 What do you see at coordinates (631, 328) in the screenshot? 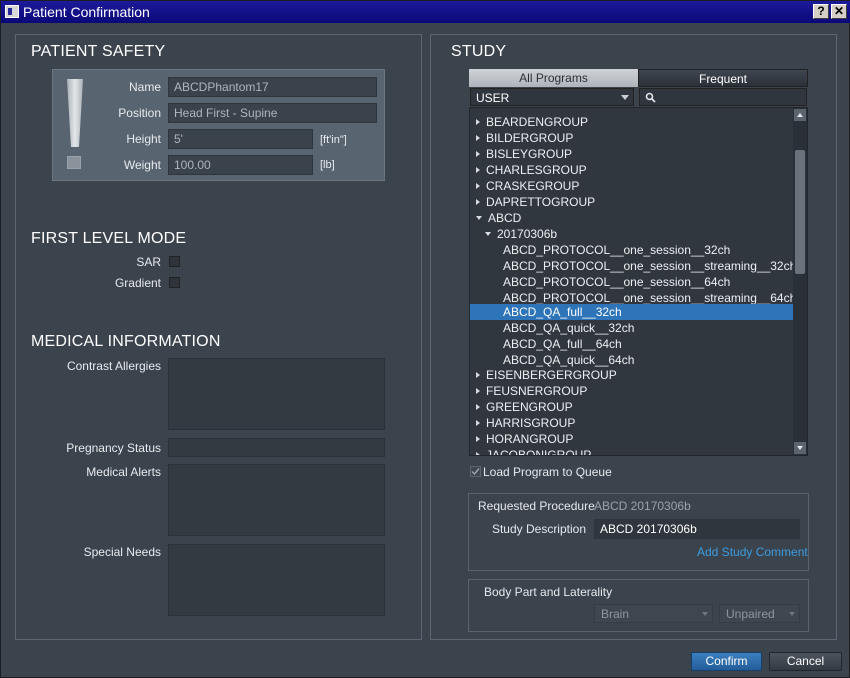
I see `tree-protocol-item: ABCD_QA_quick__32ch` at bounding box center [631, 328].